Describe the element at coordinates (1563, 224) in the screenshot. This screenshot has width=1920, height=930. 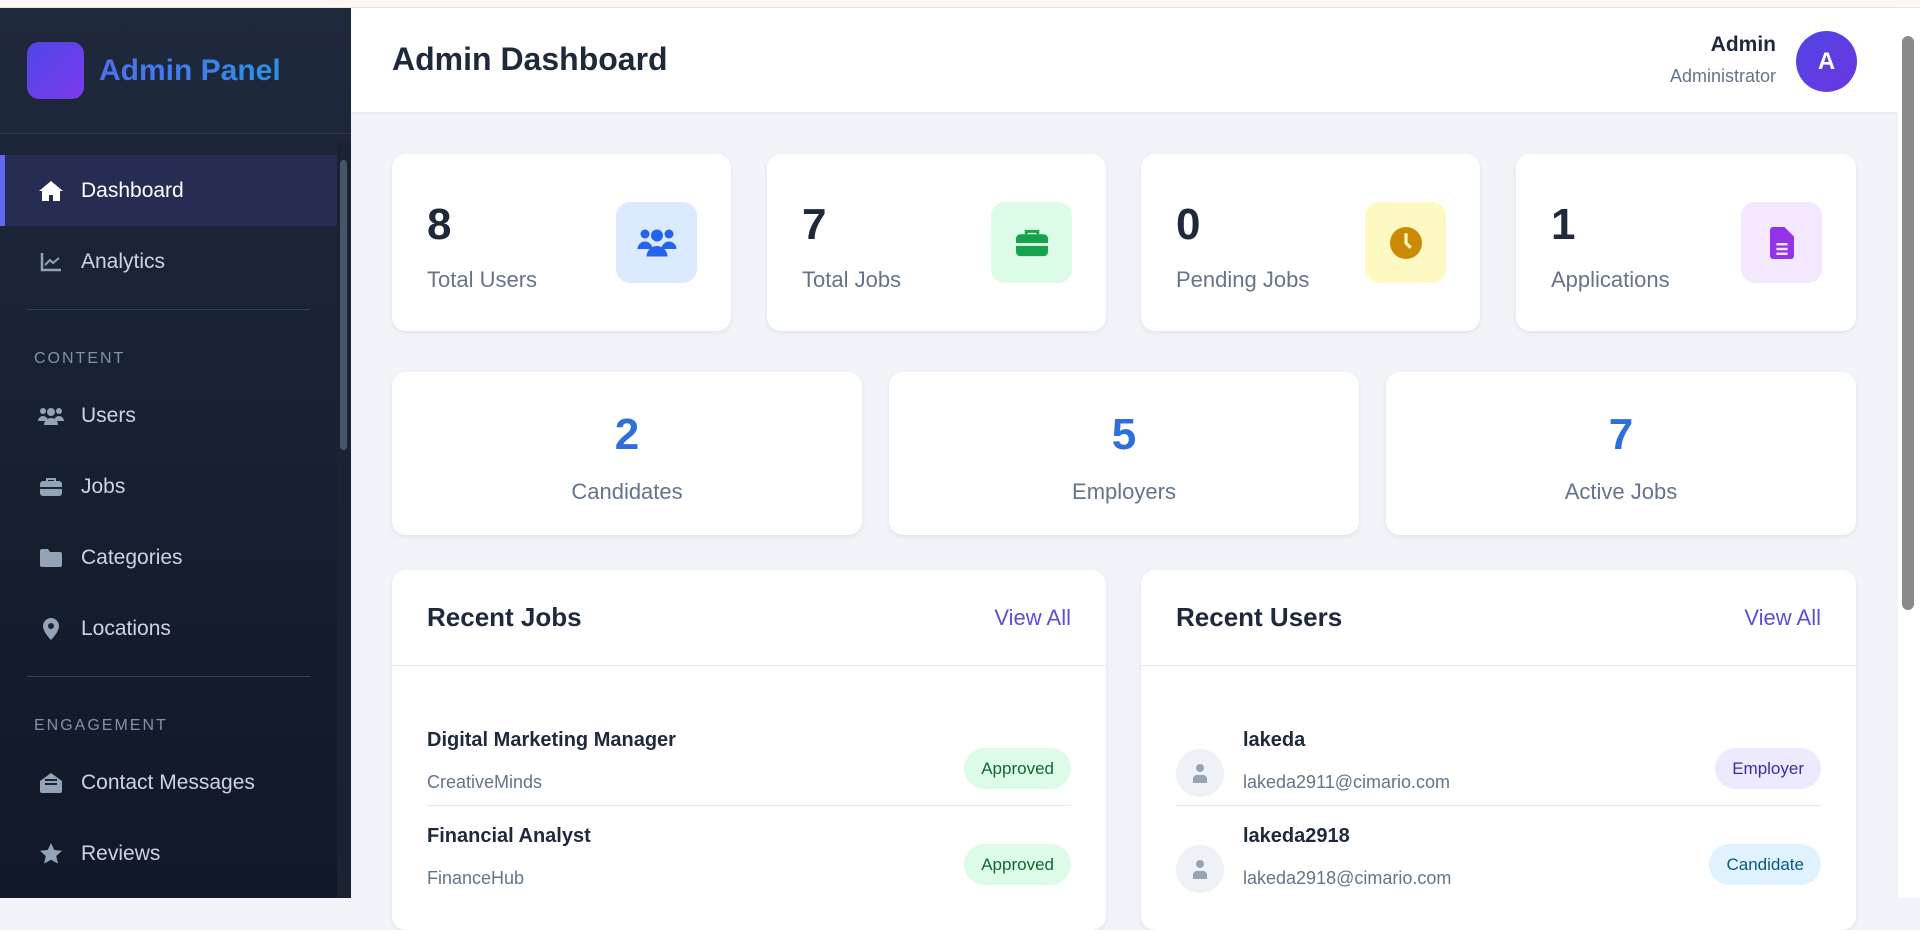
I see `stat-value: 1` at that location.